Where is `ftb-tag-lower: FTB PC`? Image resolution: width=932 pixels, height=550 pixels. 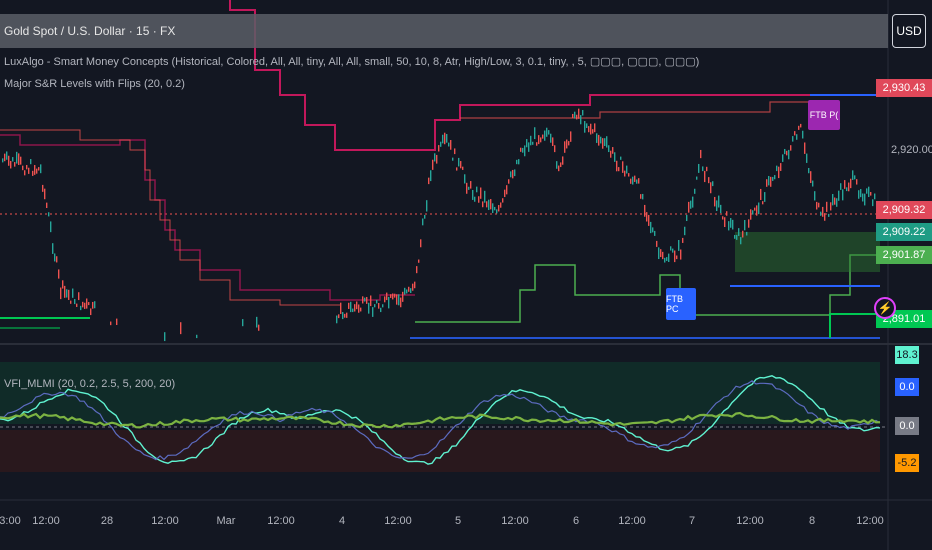
ftb-tag-lower: FTB PC is located at coordinates (681, 304).